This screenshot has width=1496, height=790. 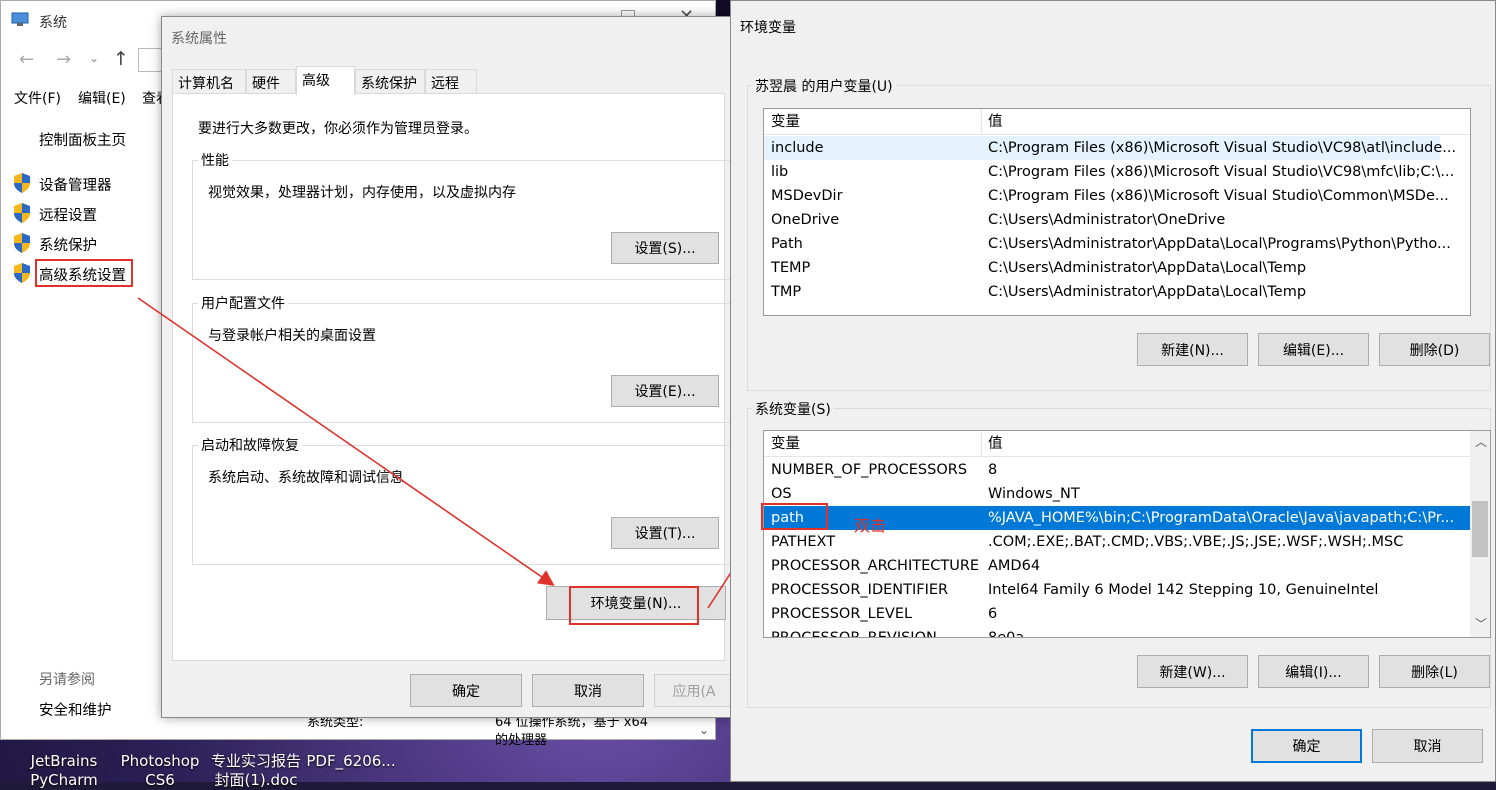 I want to click on scrollbar: ︿ ﹀, so click(x=1480, y=534).